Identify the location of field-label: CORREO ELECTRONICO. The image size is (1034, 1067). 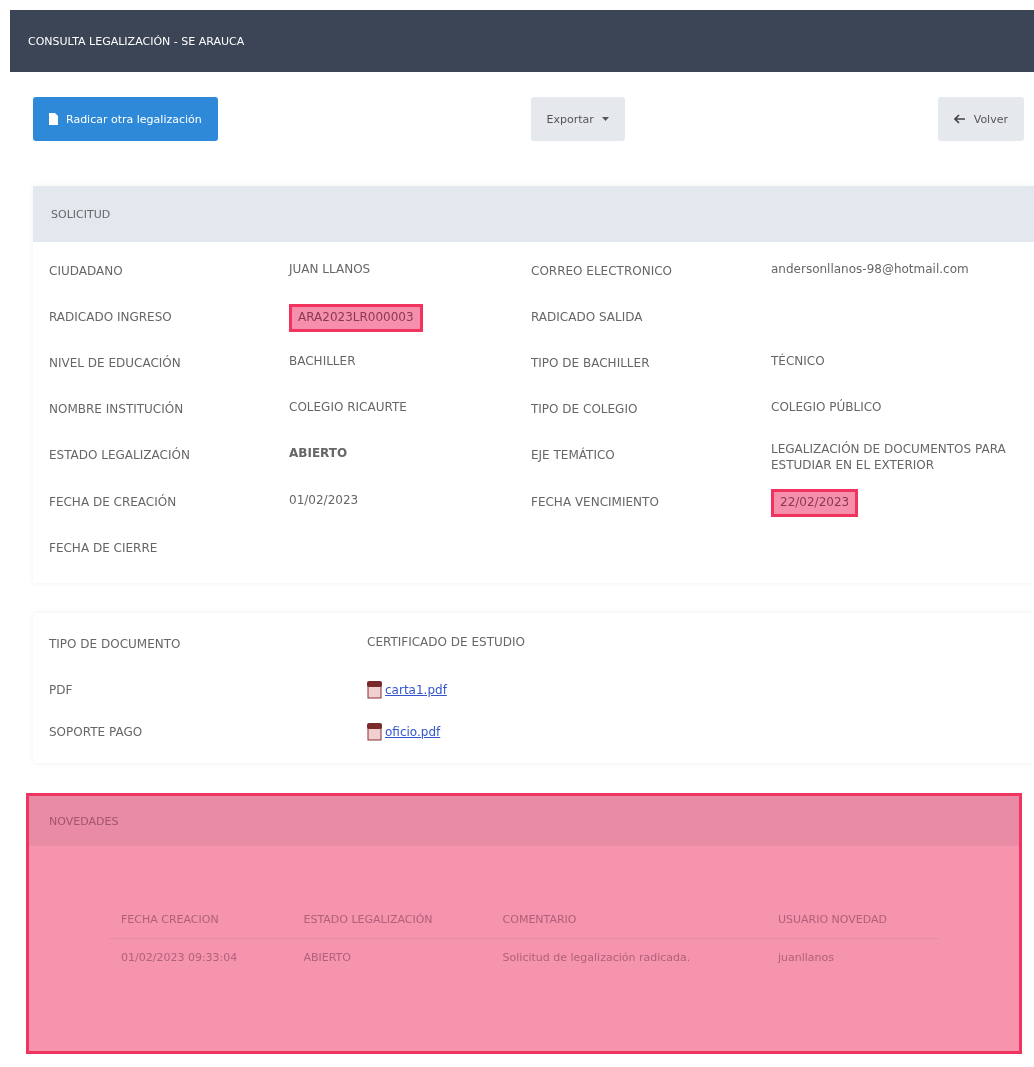
(602, 271).